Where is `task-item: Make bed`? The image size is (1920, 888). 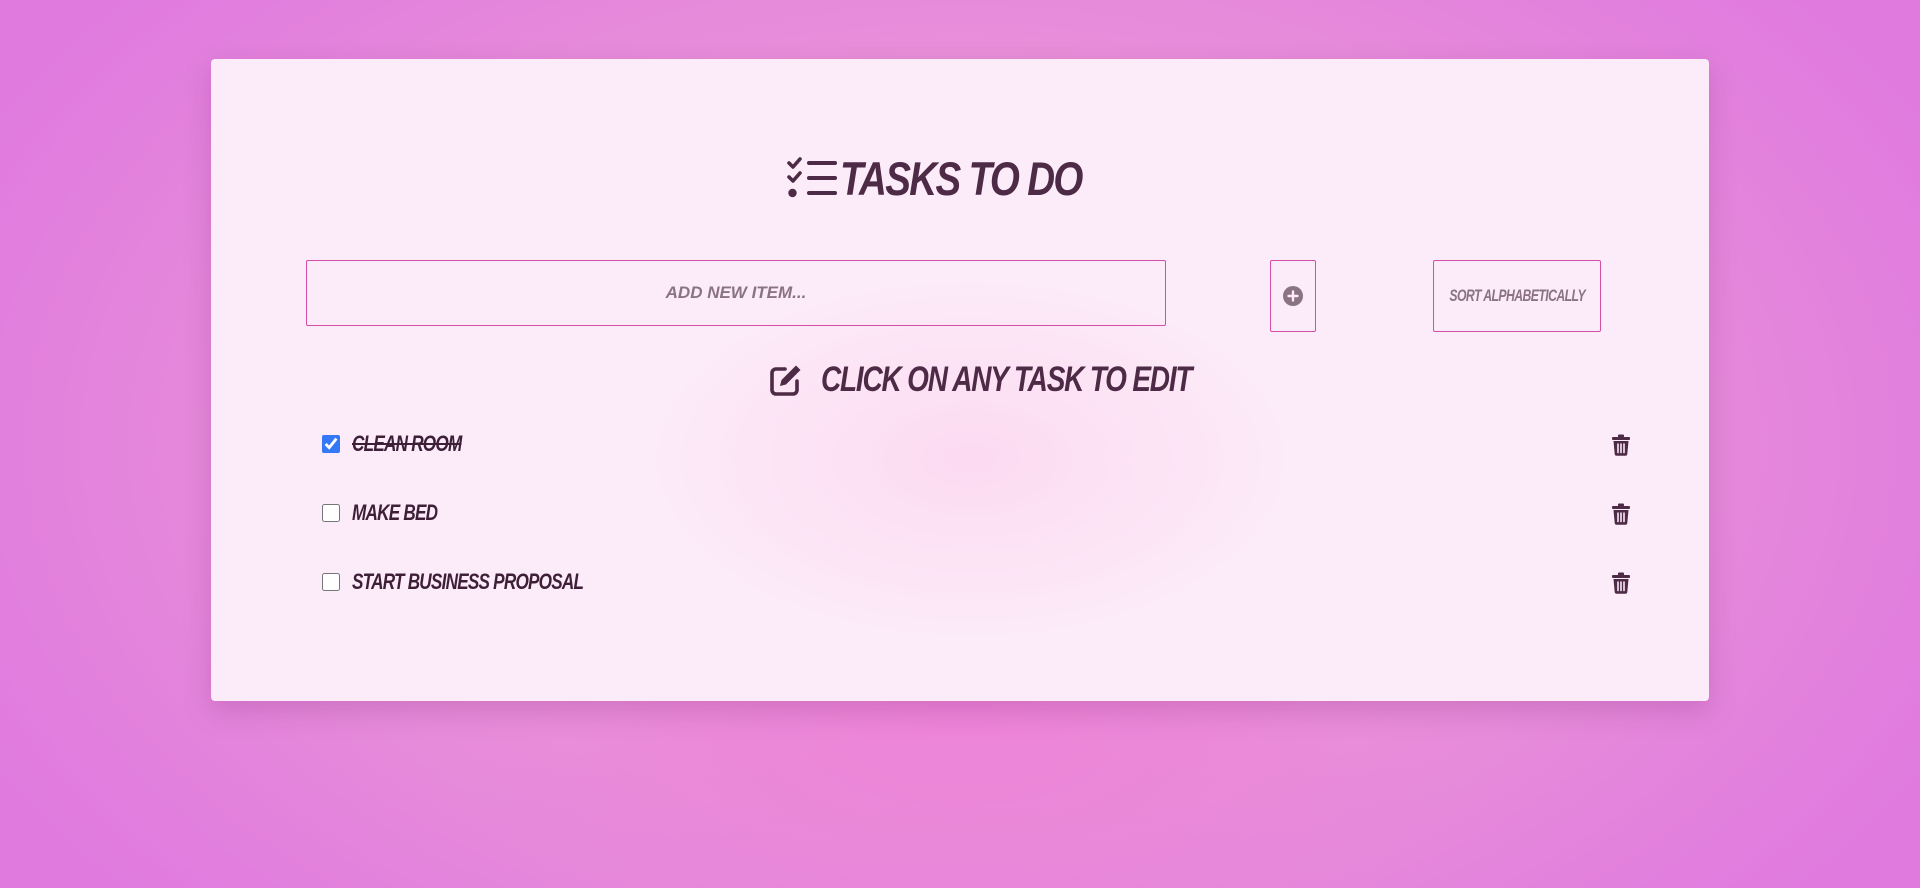
task-item: Make bed is located at coordinates (971, 530).